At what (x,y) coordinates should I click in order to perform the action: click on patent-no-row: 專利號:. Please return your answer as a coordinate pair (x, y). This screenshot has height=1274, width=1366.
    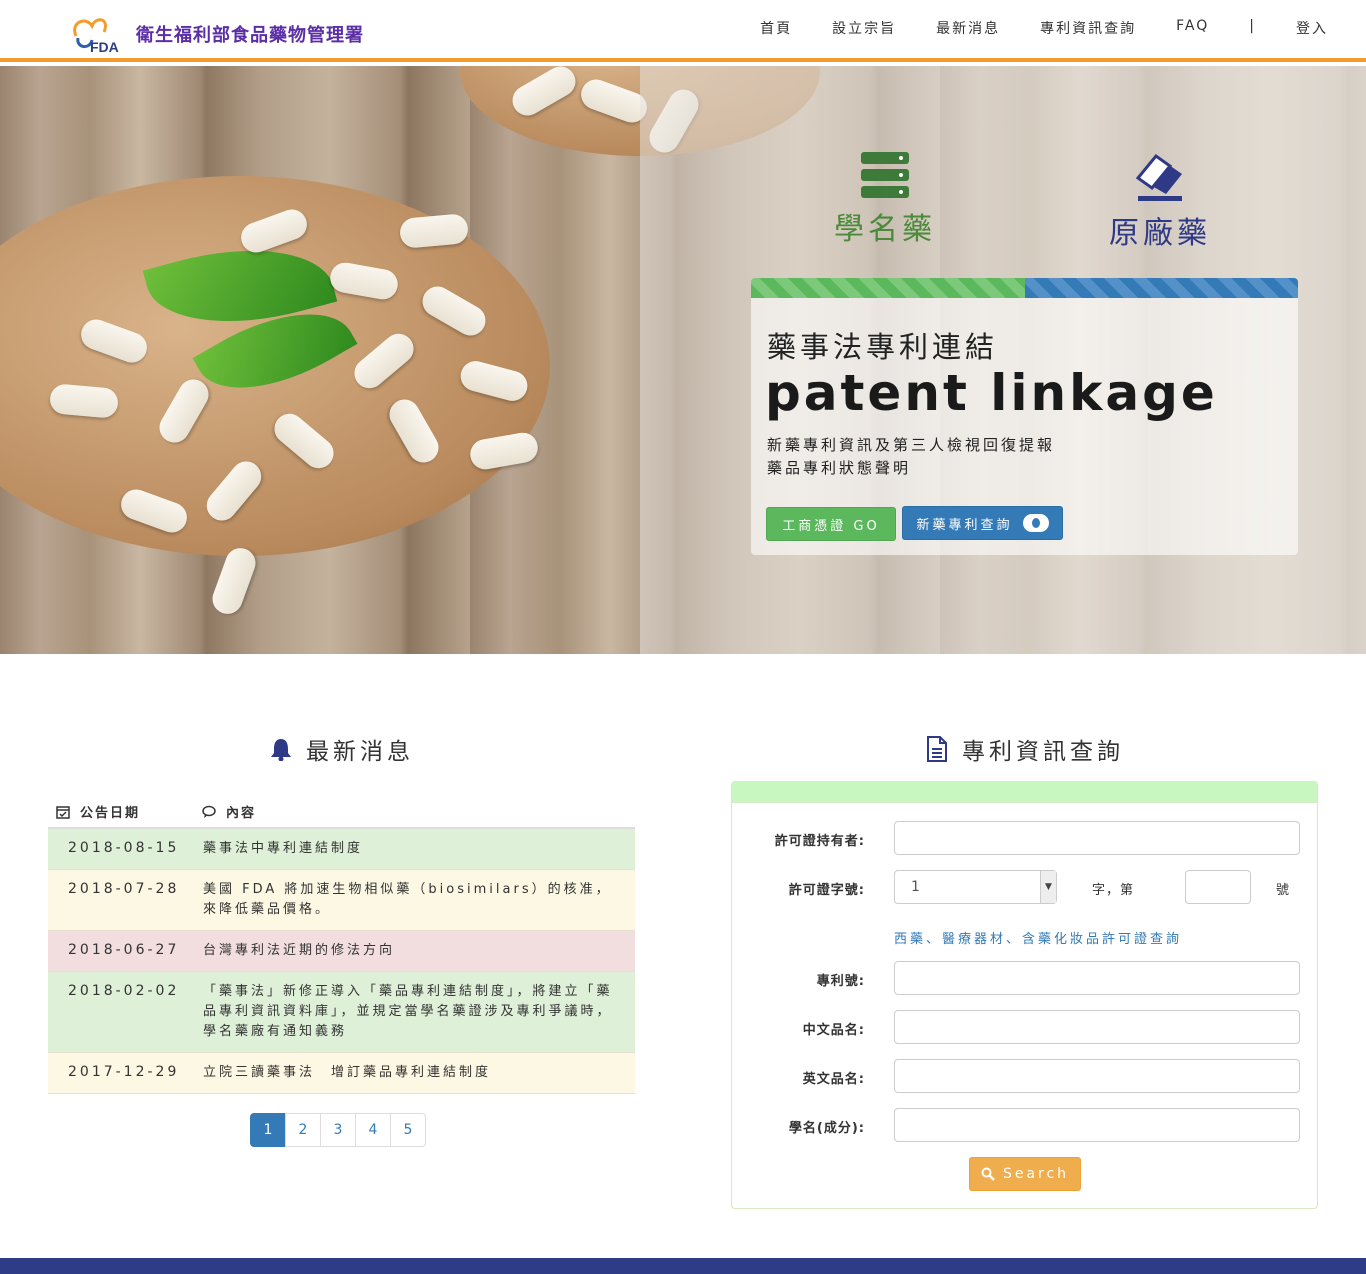
    Looking at the image, I should click on (1025, 978).